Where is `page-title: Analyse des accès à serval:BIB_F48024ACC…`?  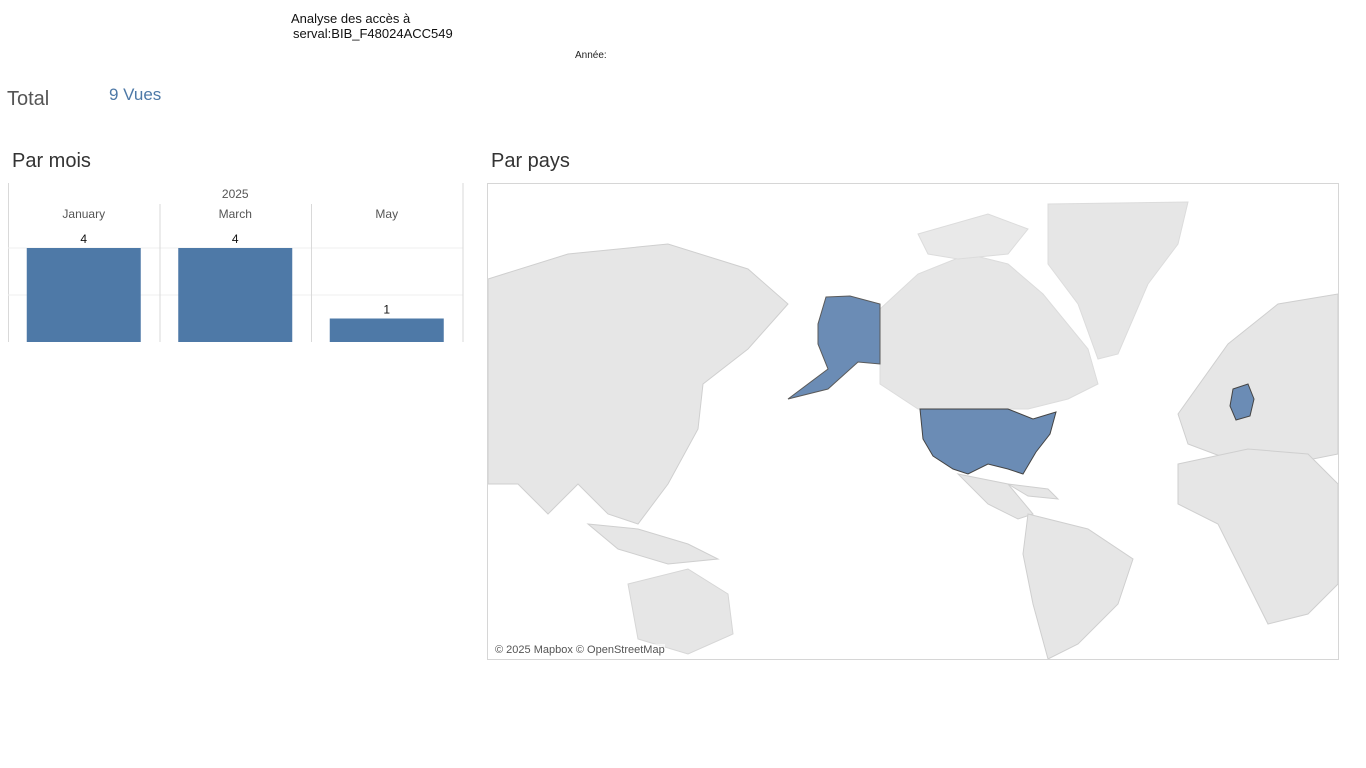
page-title: Analyse des accès à serval:BIB_F48024ACC… is located at coordinates (372, 26).